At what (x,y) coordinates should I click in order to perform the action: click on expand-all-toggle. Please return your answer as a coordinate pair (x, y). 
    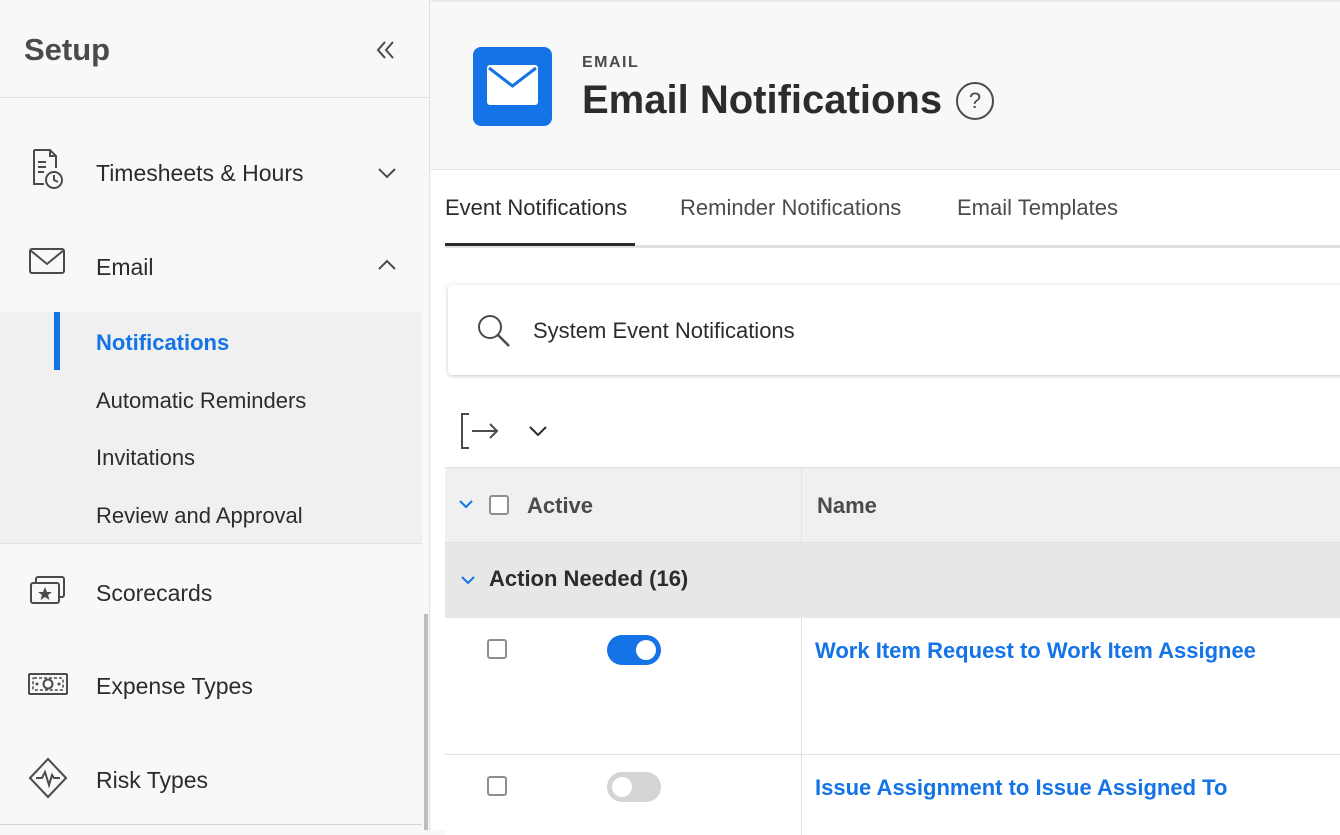
    Looking at the image, I should click on (466, 504).